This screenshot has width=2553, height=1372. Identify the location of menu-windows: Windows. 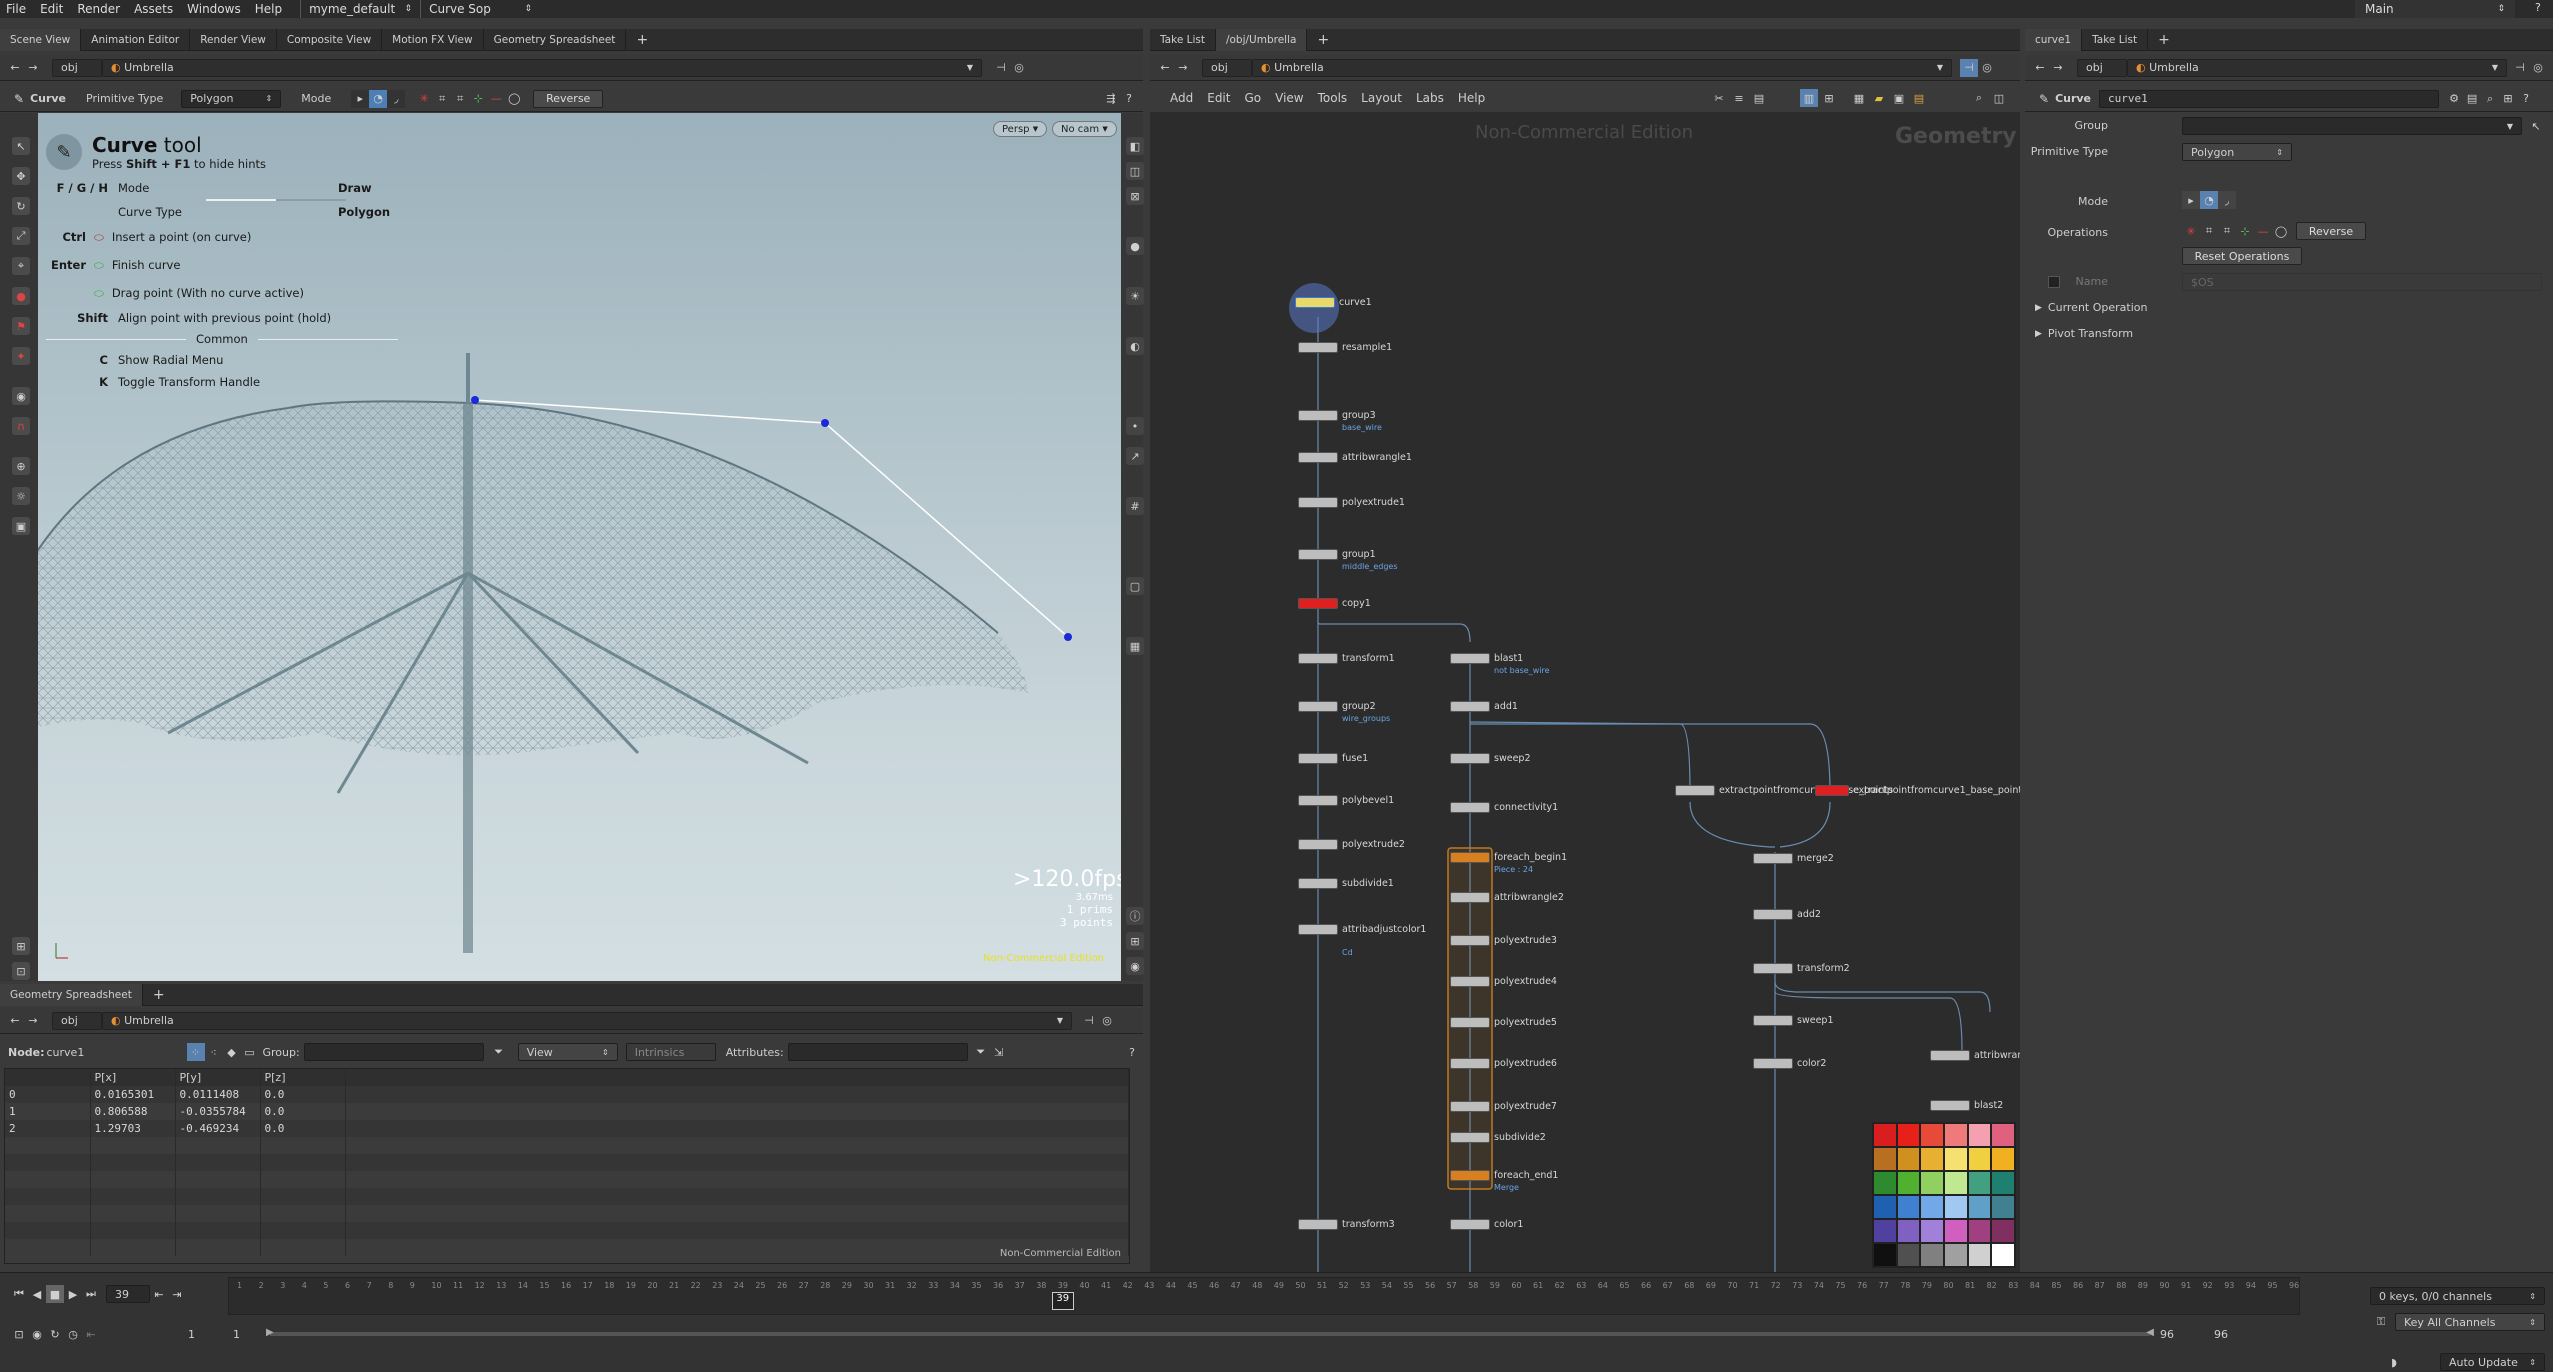
(214, 9).